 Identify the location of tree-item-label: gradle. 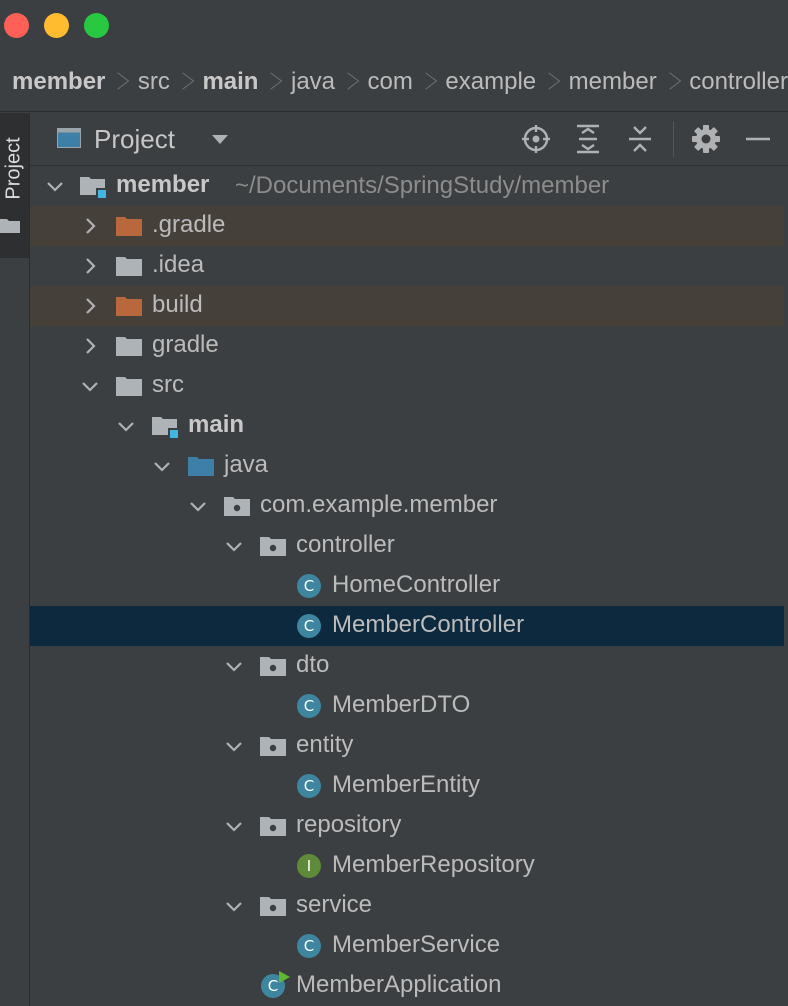
(185, 344).